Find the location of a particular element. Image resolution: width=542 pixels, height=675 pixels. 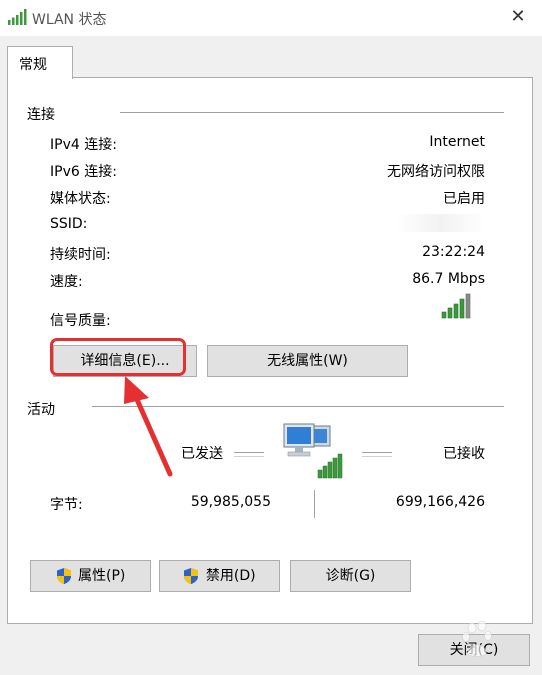

ipv6-value: 无网络访问权限 is located at coordinates (436, 172).